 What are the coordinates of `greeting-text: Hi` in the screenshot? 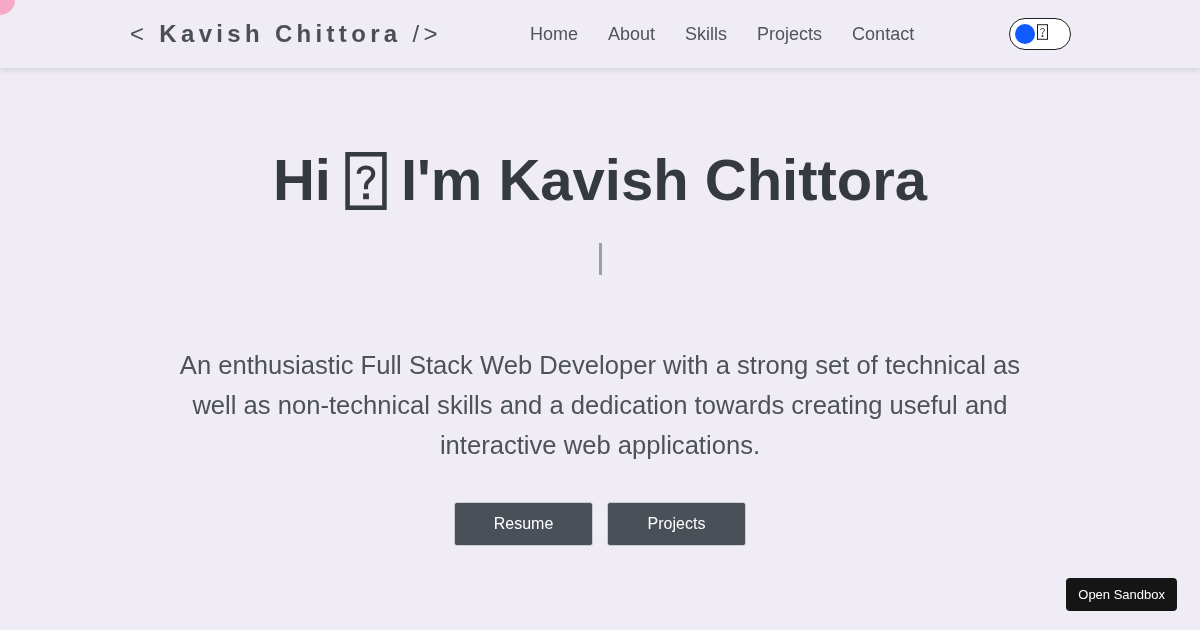 It's located at (301, 180).